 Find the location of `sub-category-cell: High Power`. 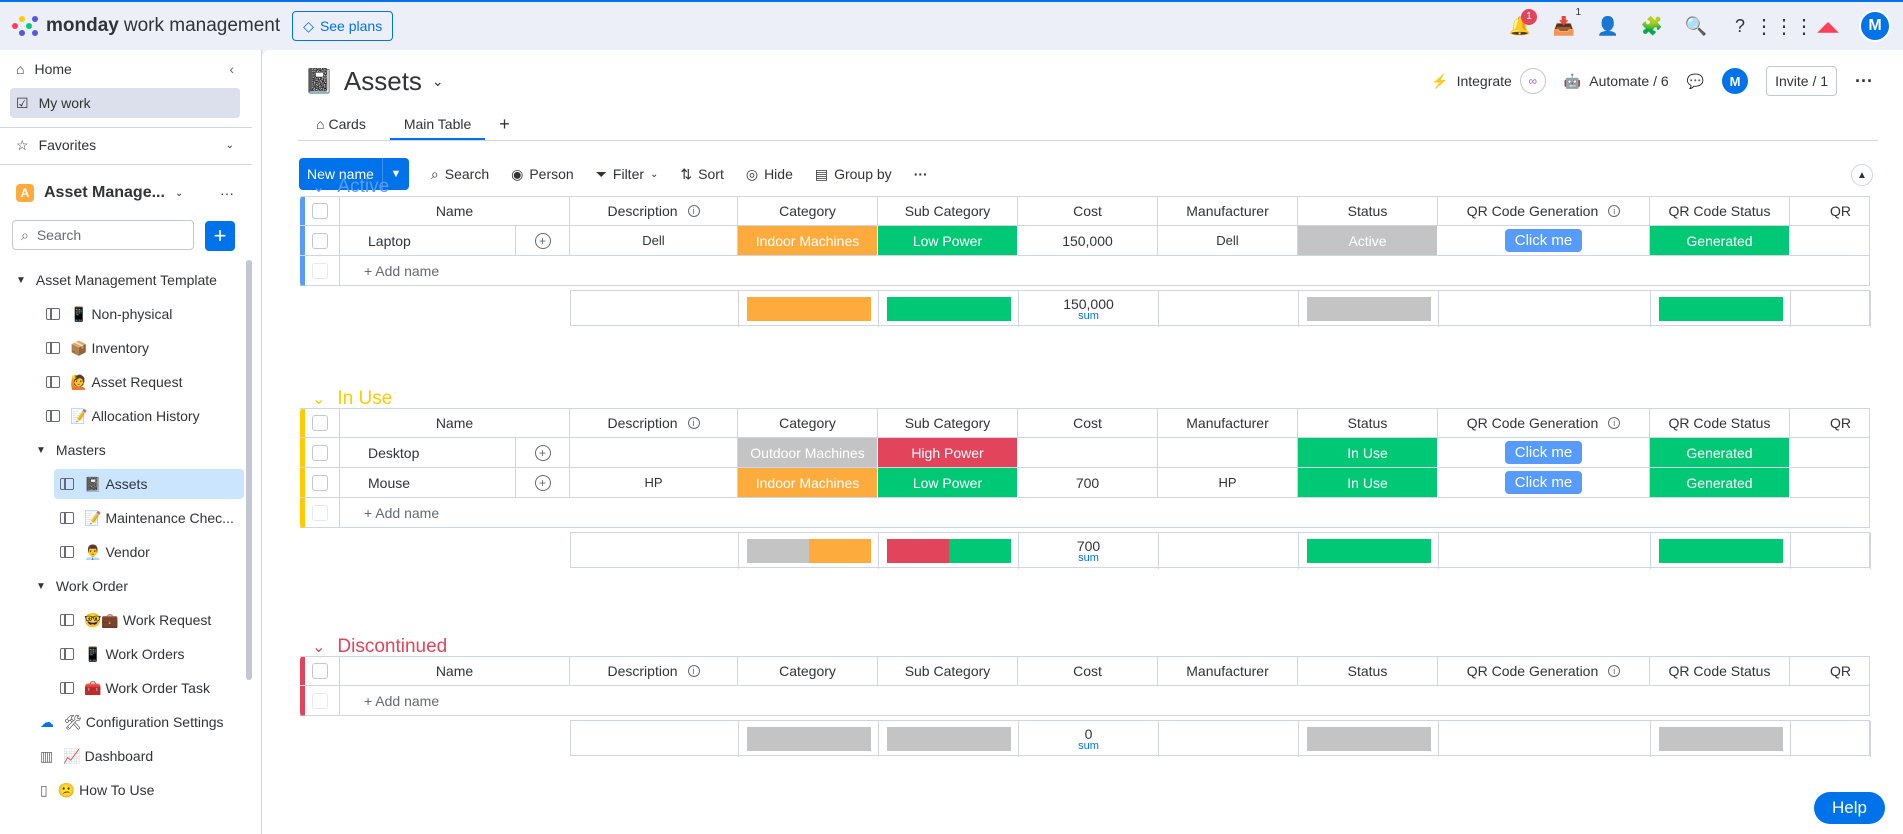

sub-category-cell: High Power is located at coordinates (948, 453).